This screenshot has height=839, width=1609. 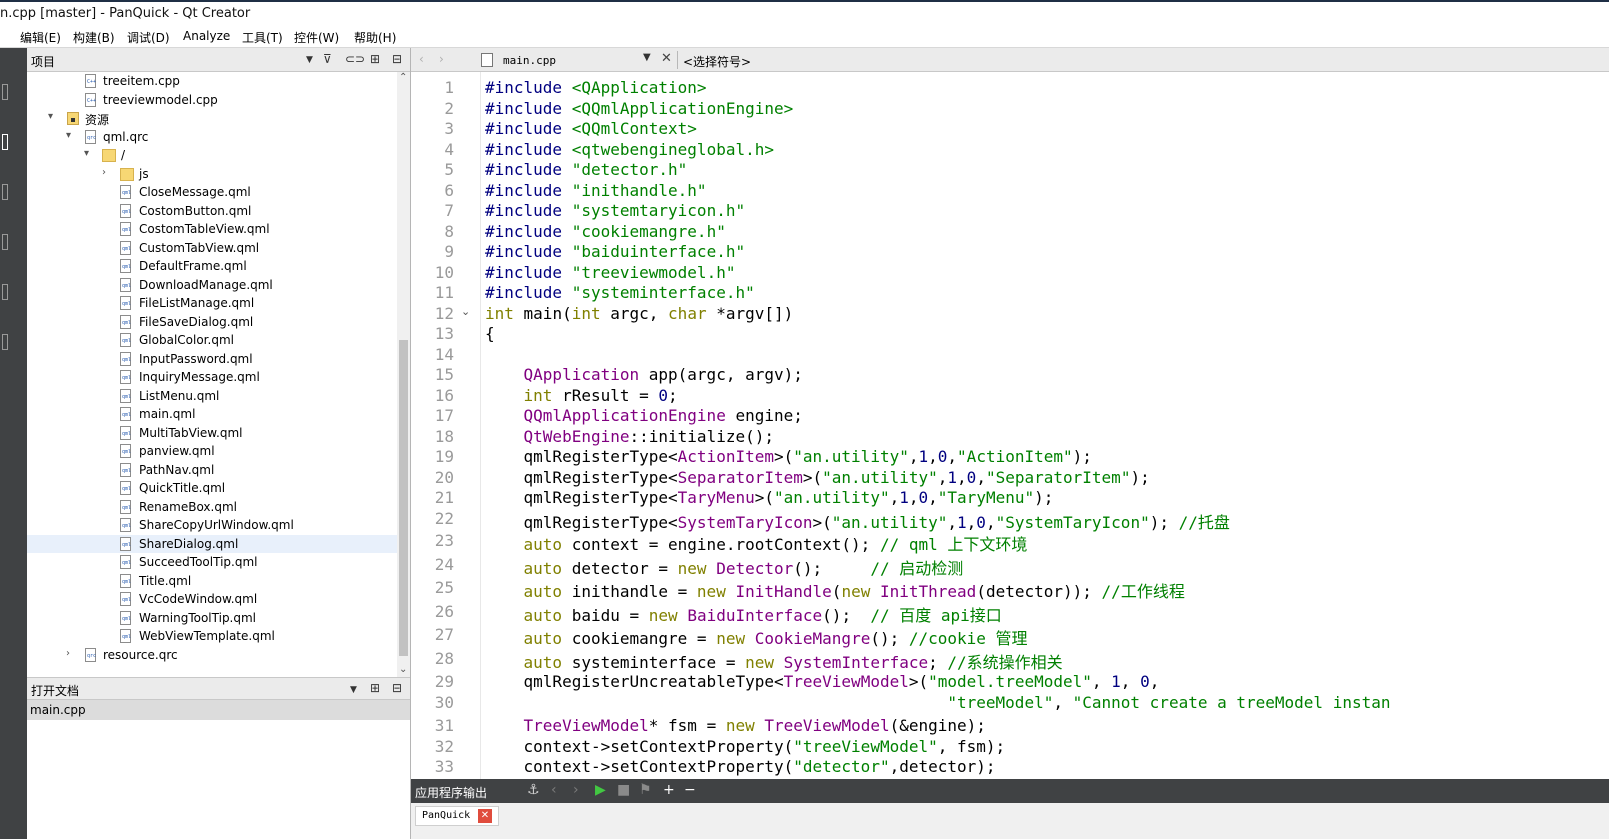 What do you see at coordinates (43, 61) in the screenshot?
I see `project-pane-title: 项目` at bounding box center [43, 61].